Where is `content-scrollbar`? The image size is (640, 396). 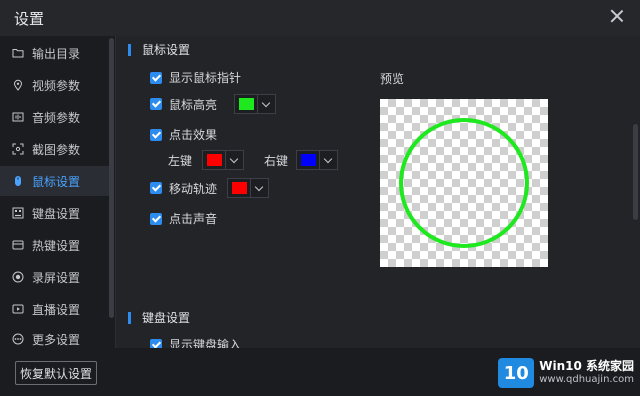 content-scrollbar is located at coordinates (635, 172).